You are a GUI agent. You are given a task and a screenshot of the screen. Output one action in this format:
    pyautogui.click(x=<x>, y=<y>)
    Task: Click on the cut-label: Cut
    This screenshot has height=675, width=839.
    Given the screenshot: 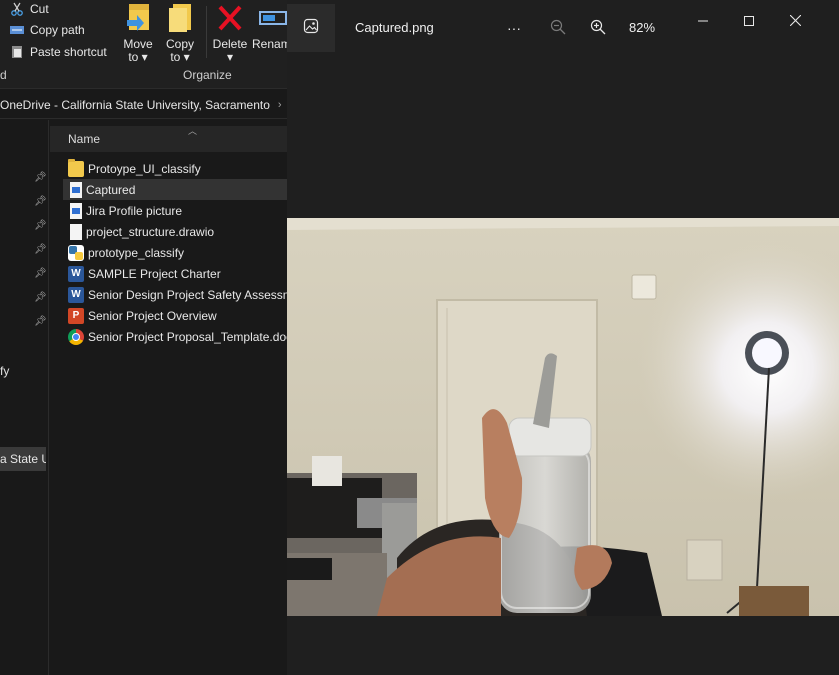 What is the action you would take?
    pyautogui.click(x=39, y=9)
    